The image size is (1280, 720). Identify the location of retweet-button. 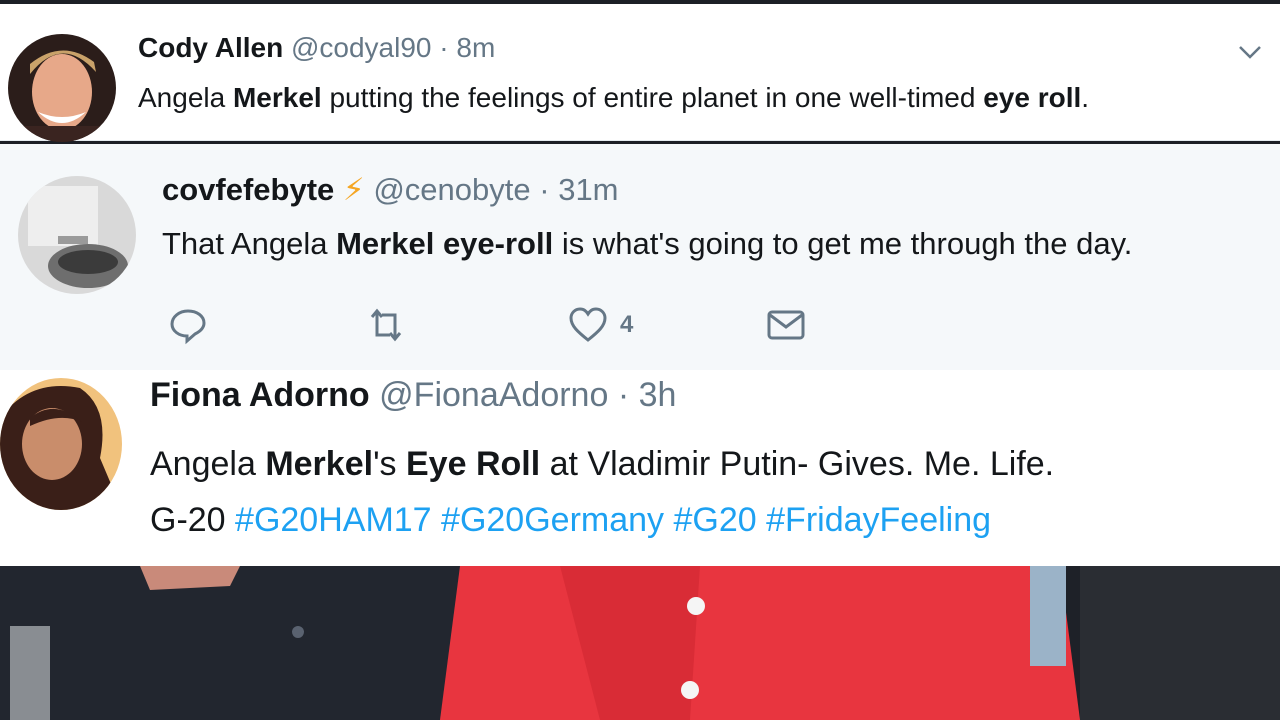
(386, 325).